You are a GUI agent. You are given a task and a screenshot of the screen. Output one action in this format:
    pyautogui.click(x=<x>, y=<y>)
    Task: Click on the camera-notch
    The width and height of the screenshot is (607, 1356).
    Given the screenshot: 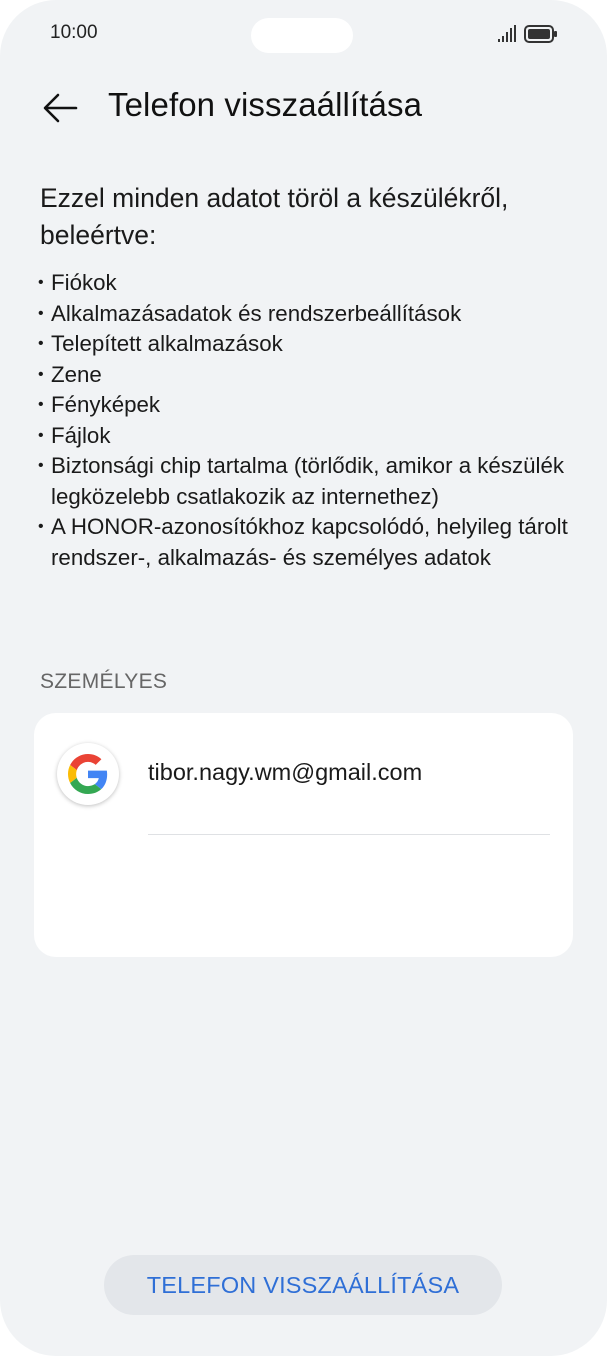 What is the action you would take?
    pyautogui.click(x=302, y=35)
    